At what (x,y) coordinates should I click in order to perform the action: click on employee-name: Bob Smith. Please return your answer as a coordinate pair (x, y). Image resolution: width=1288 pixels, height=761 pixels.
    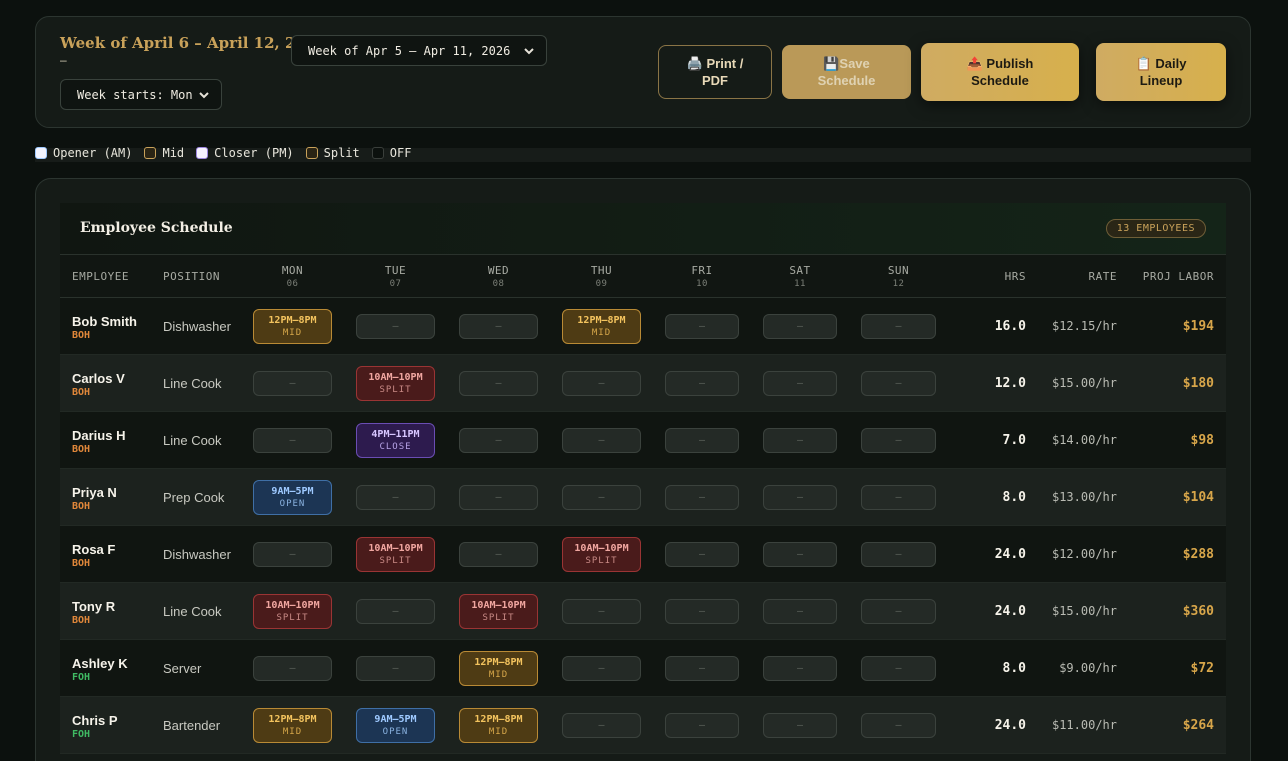
    Looking at the image, I should click on (104, 321).